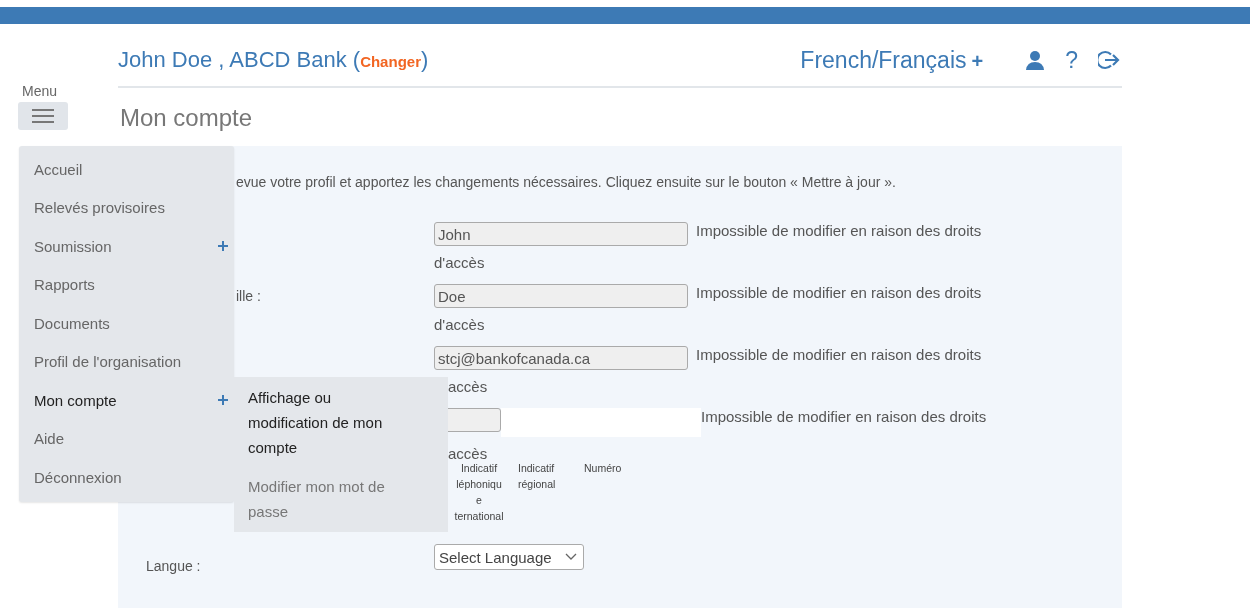 Image resolution: width=1250 pixels, height=608 pixels. Describe the element at coordinates (603, 468) in the screenshot. I see `phone-label: Numéro` at that location.